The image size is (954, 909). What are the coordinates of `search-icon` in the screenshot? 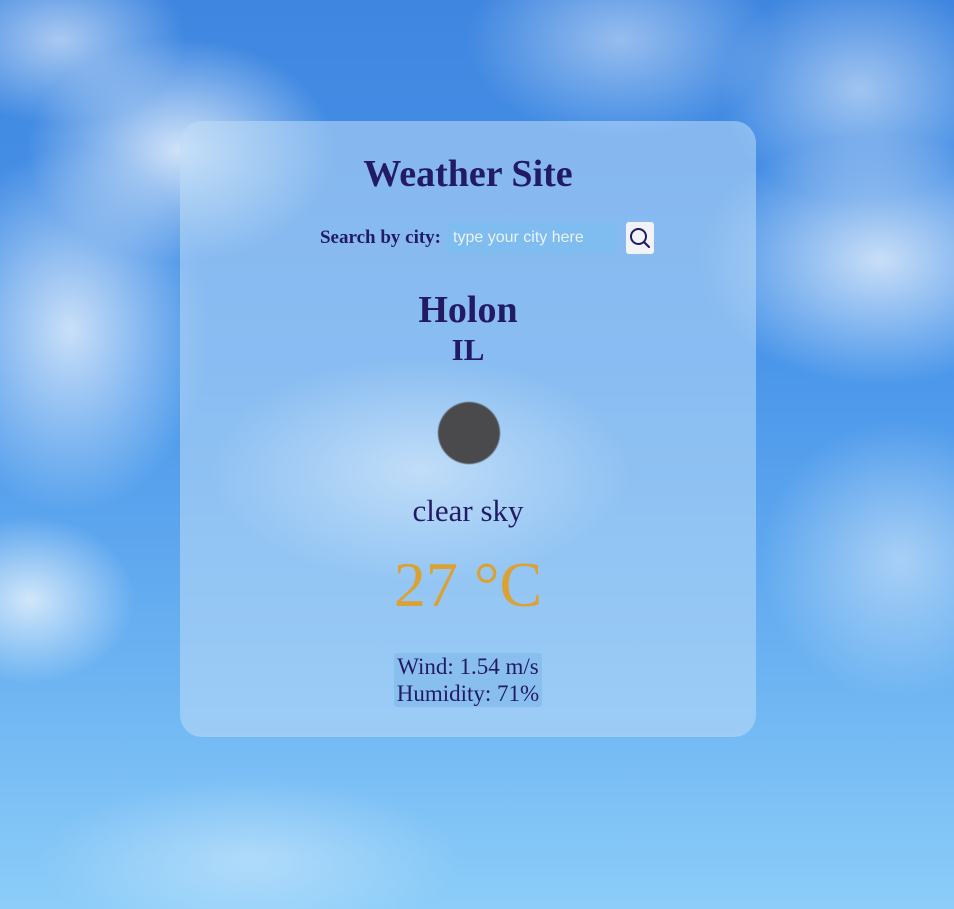 It's located at (640, 237).